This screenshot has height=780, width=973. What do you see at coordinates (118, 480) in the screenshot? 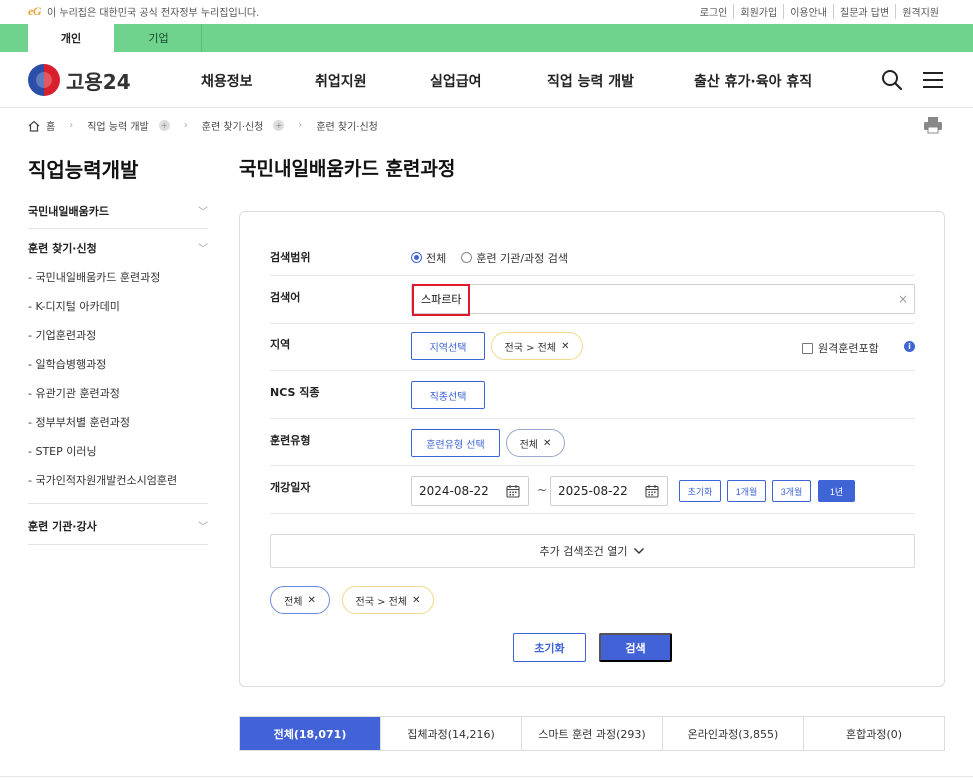
I see `sidebar-item-consortium: - 국가인적자원개발컨소시엄훈련` at bounding box center [118, 480].